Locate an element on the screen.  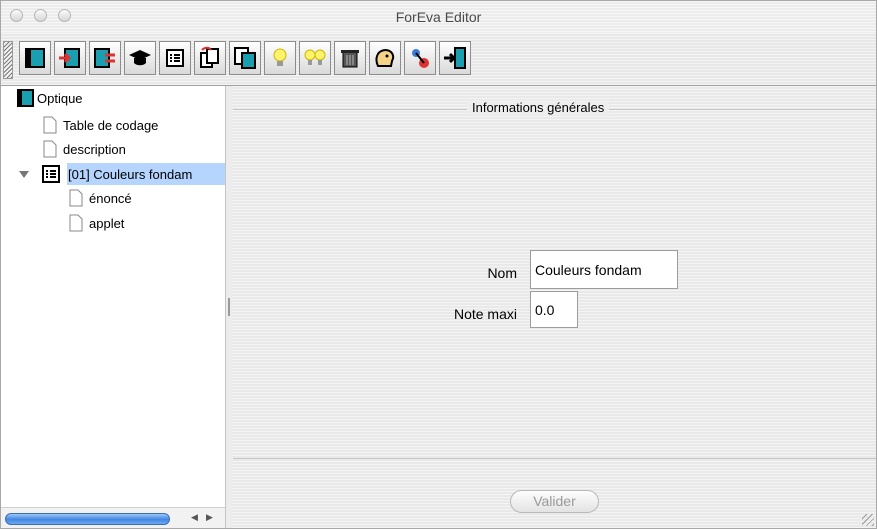
tree-root: Optique is located at coordinates (50, 98).